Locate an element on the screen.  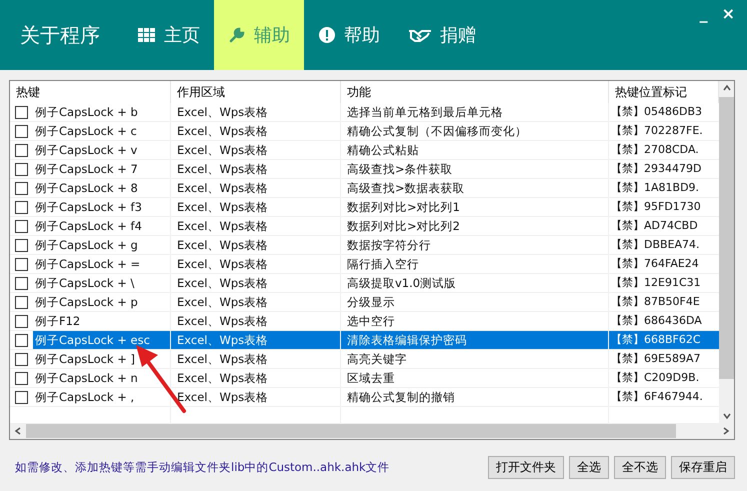
table-row: 例子CapsLock + n Excel、Wps表格 区域去重 【禁】C209D9B. is located at coordinates (364, 378).